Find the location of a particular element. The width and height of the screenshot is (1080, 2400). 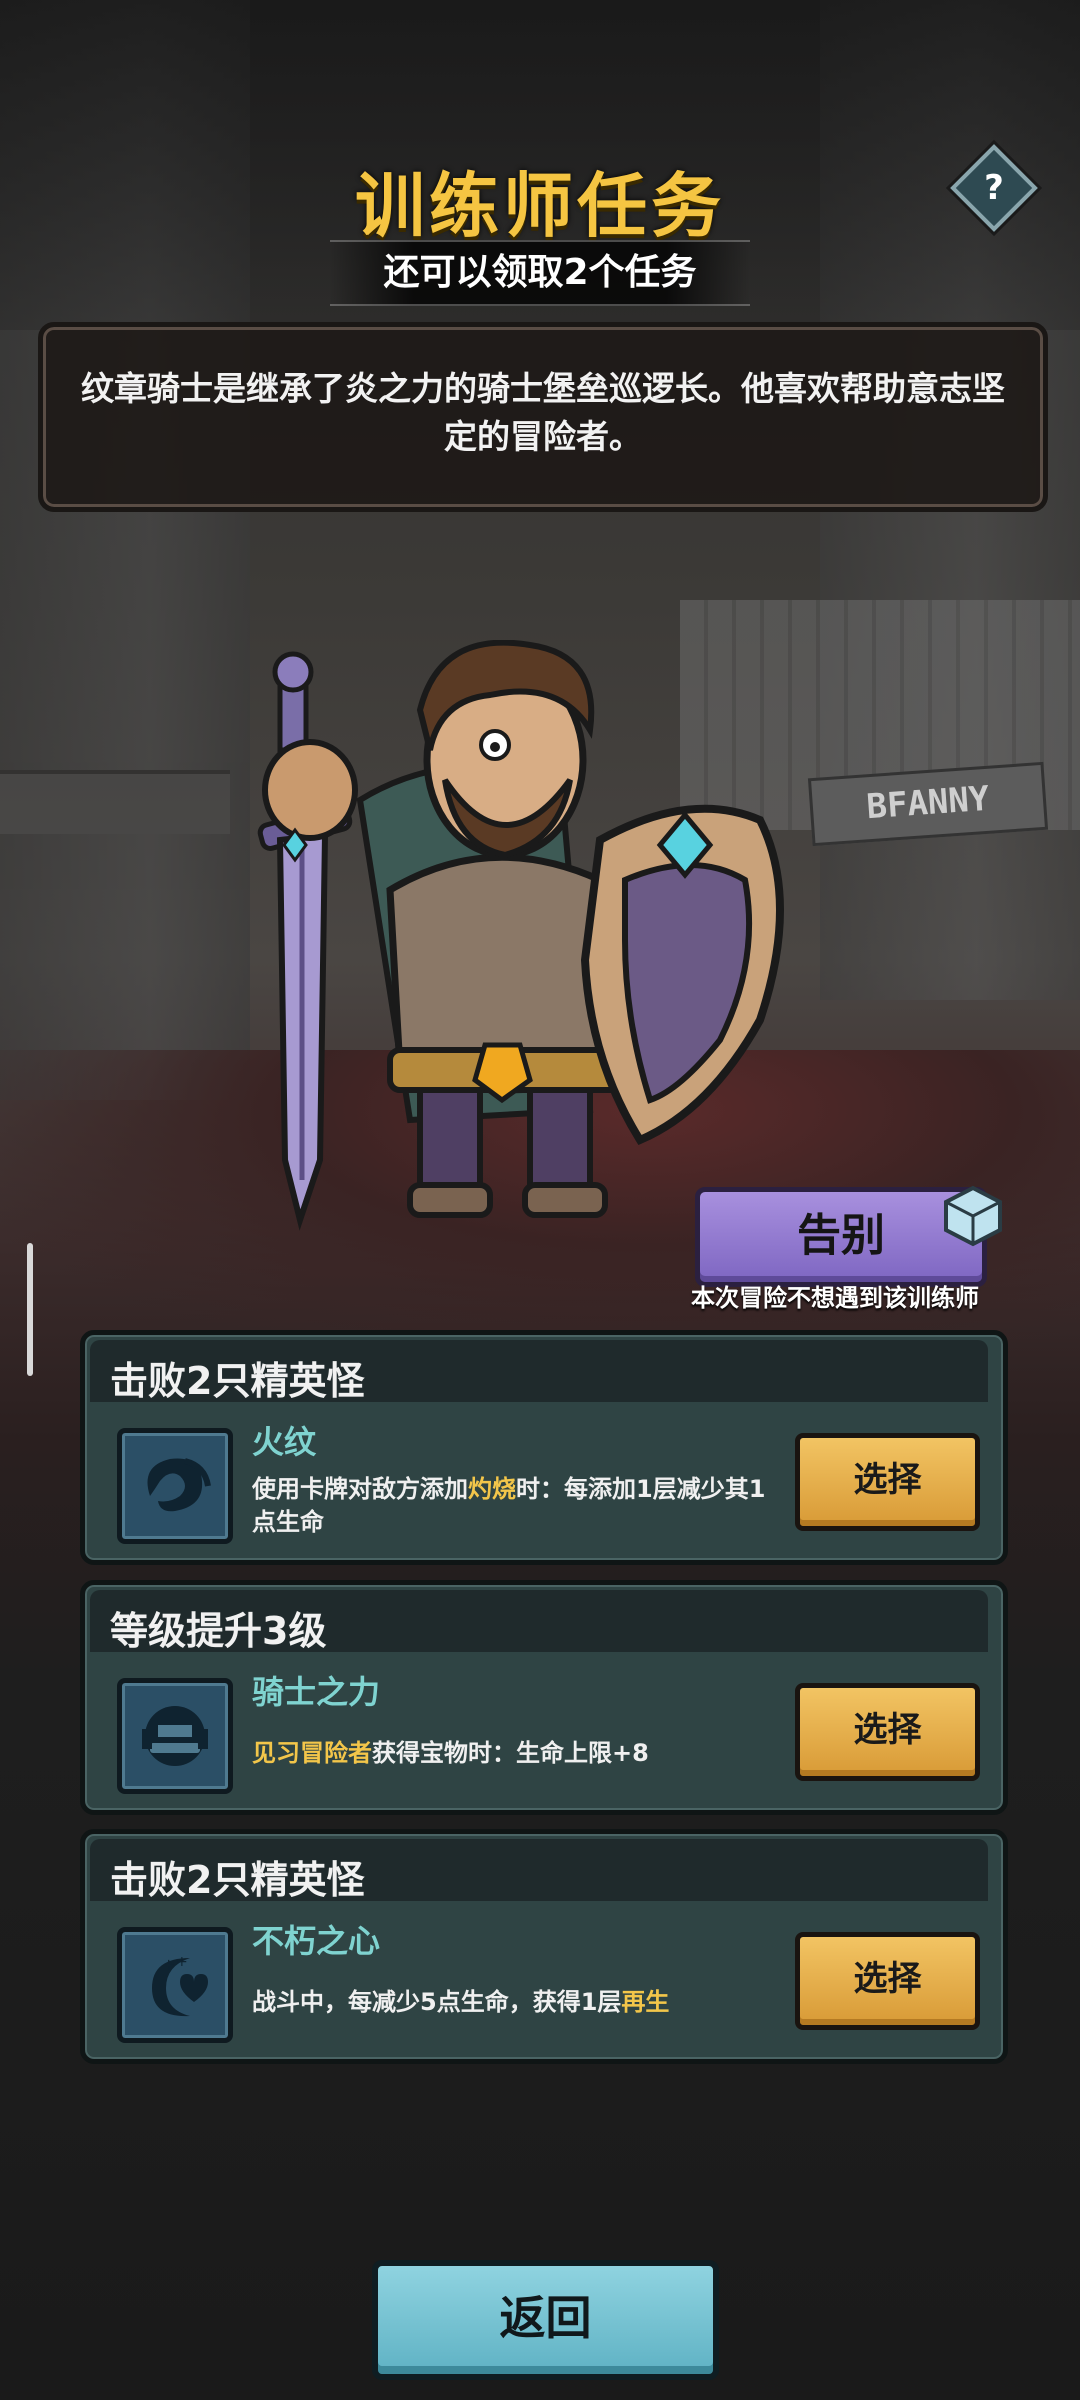

skill-name: 骑士之力 is located at coordinates (316, 1692).